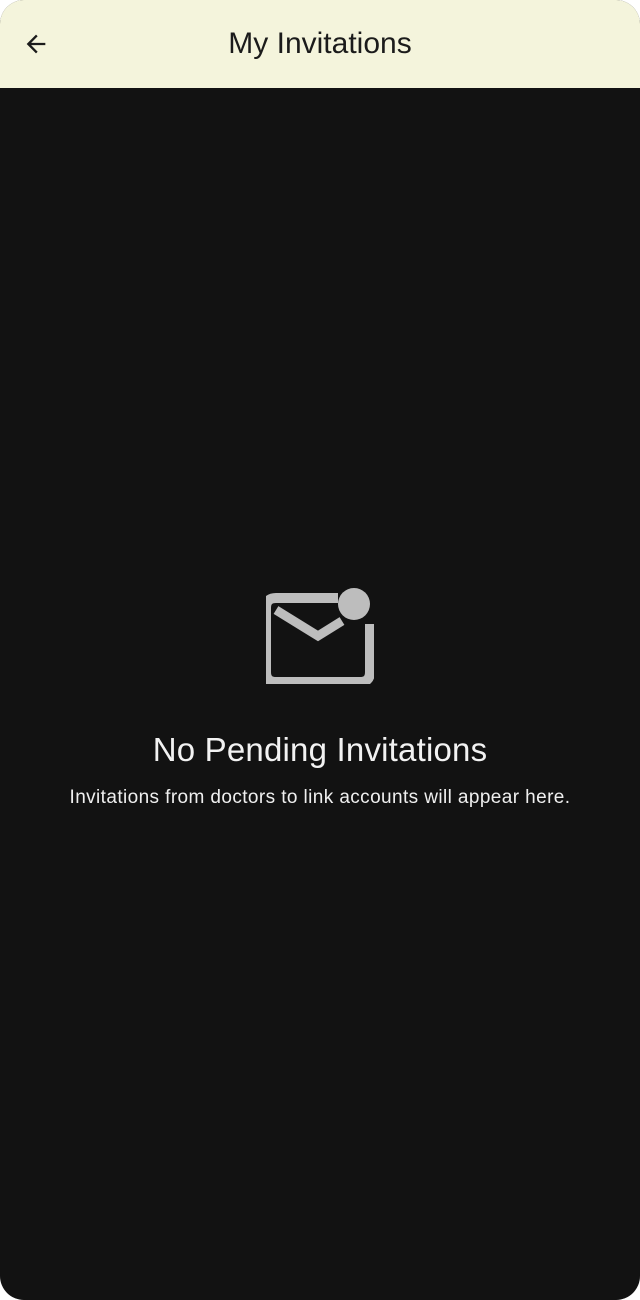 Image resolution: width=640 pixels, height=1300 pixels. I want to click on arrow-left-icon, so click(36, 44).